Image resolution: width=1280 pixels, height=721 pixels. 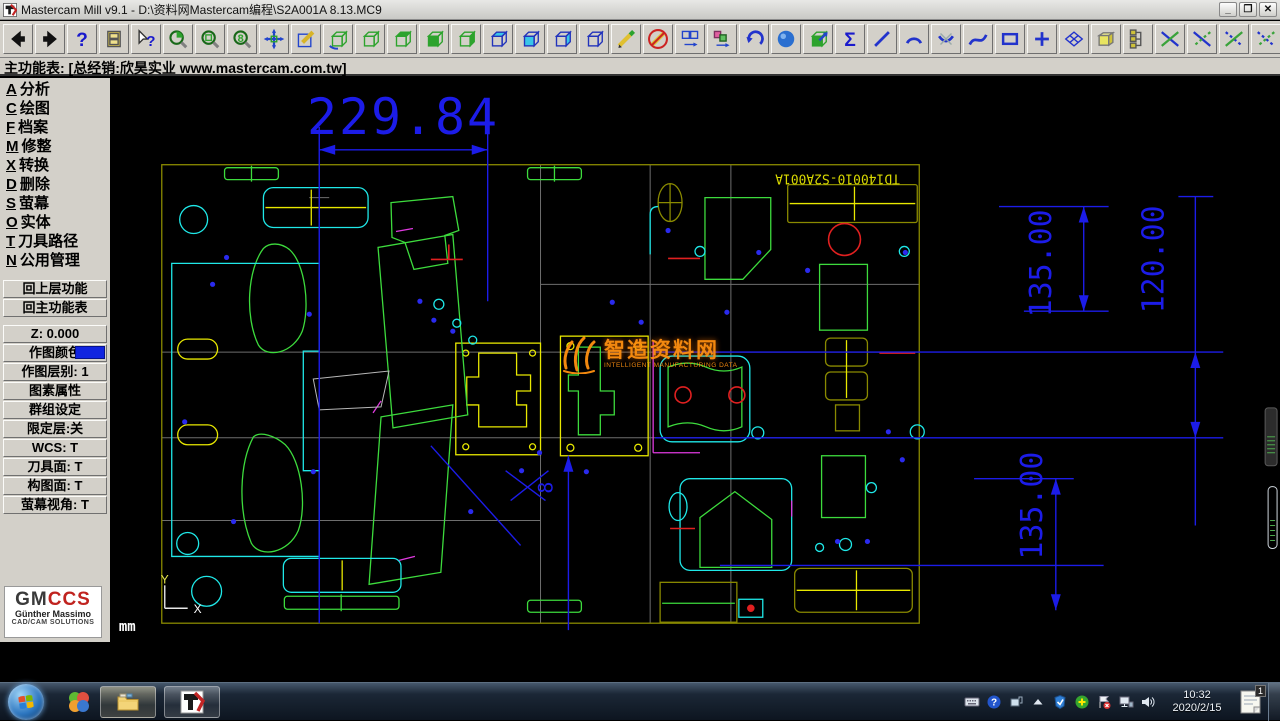 I want to click on taskbar-mastercam-button, so click(x=192, y=701).